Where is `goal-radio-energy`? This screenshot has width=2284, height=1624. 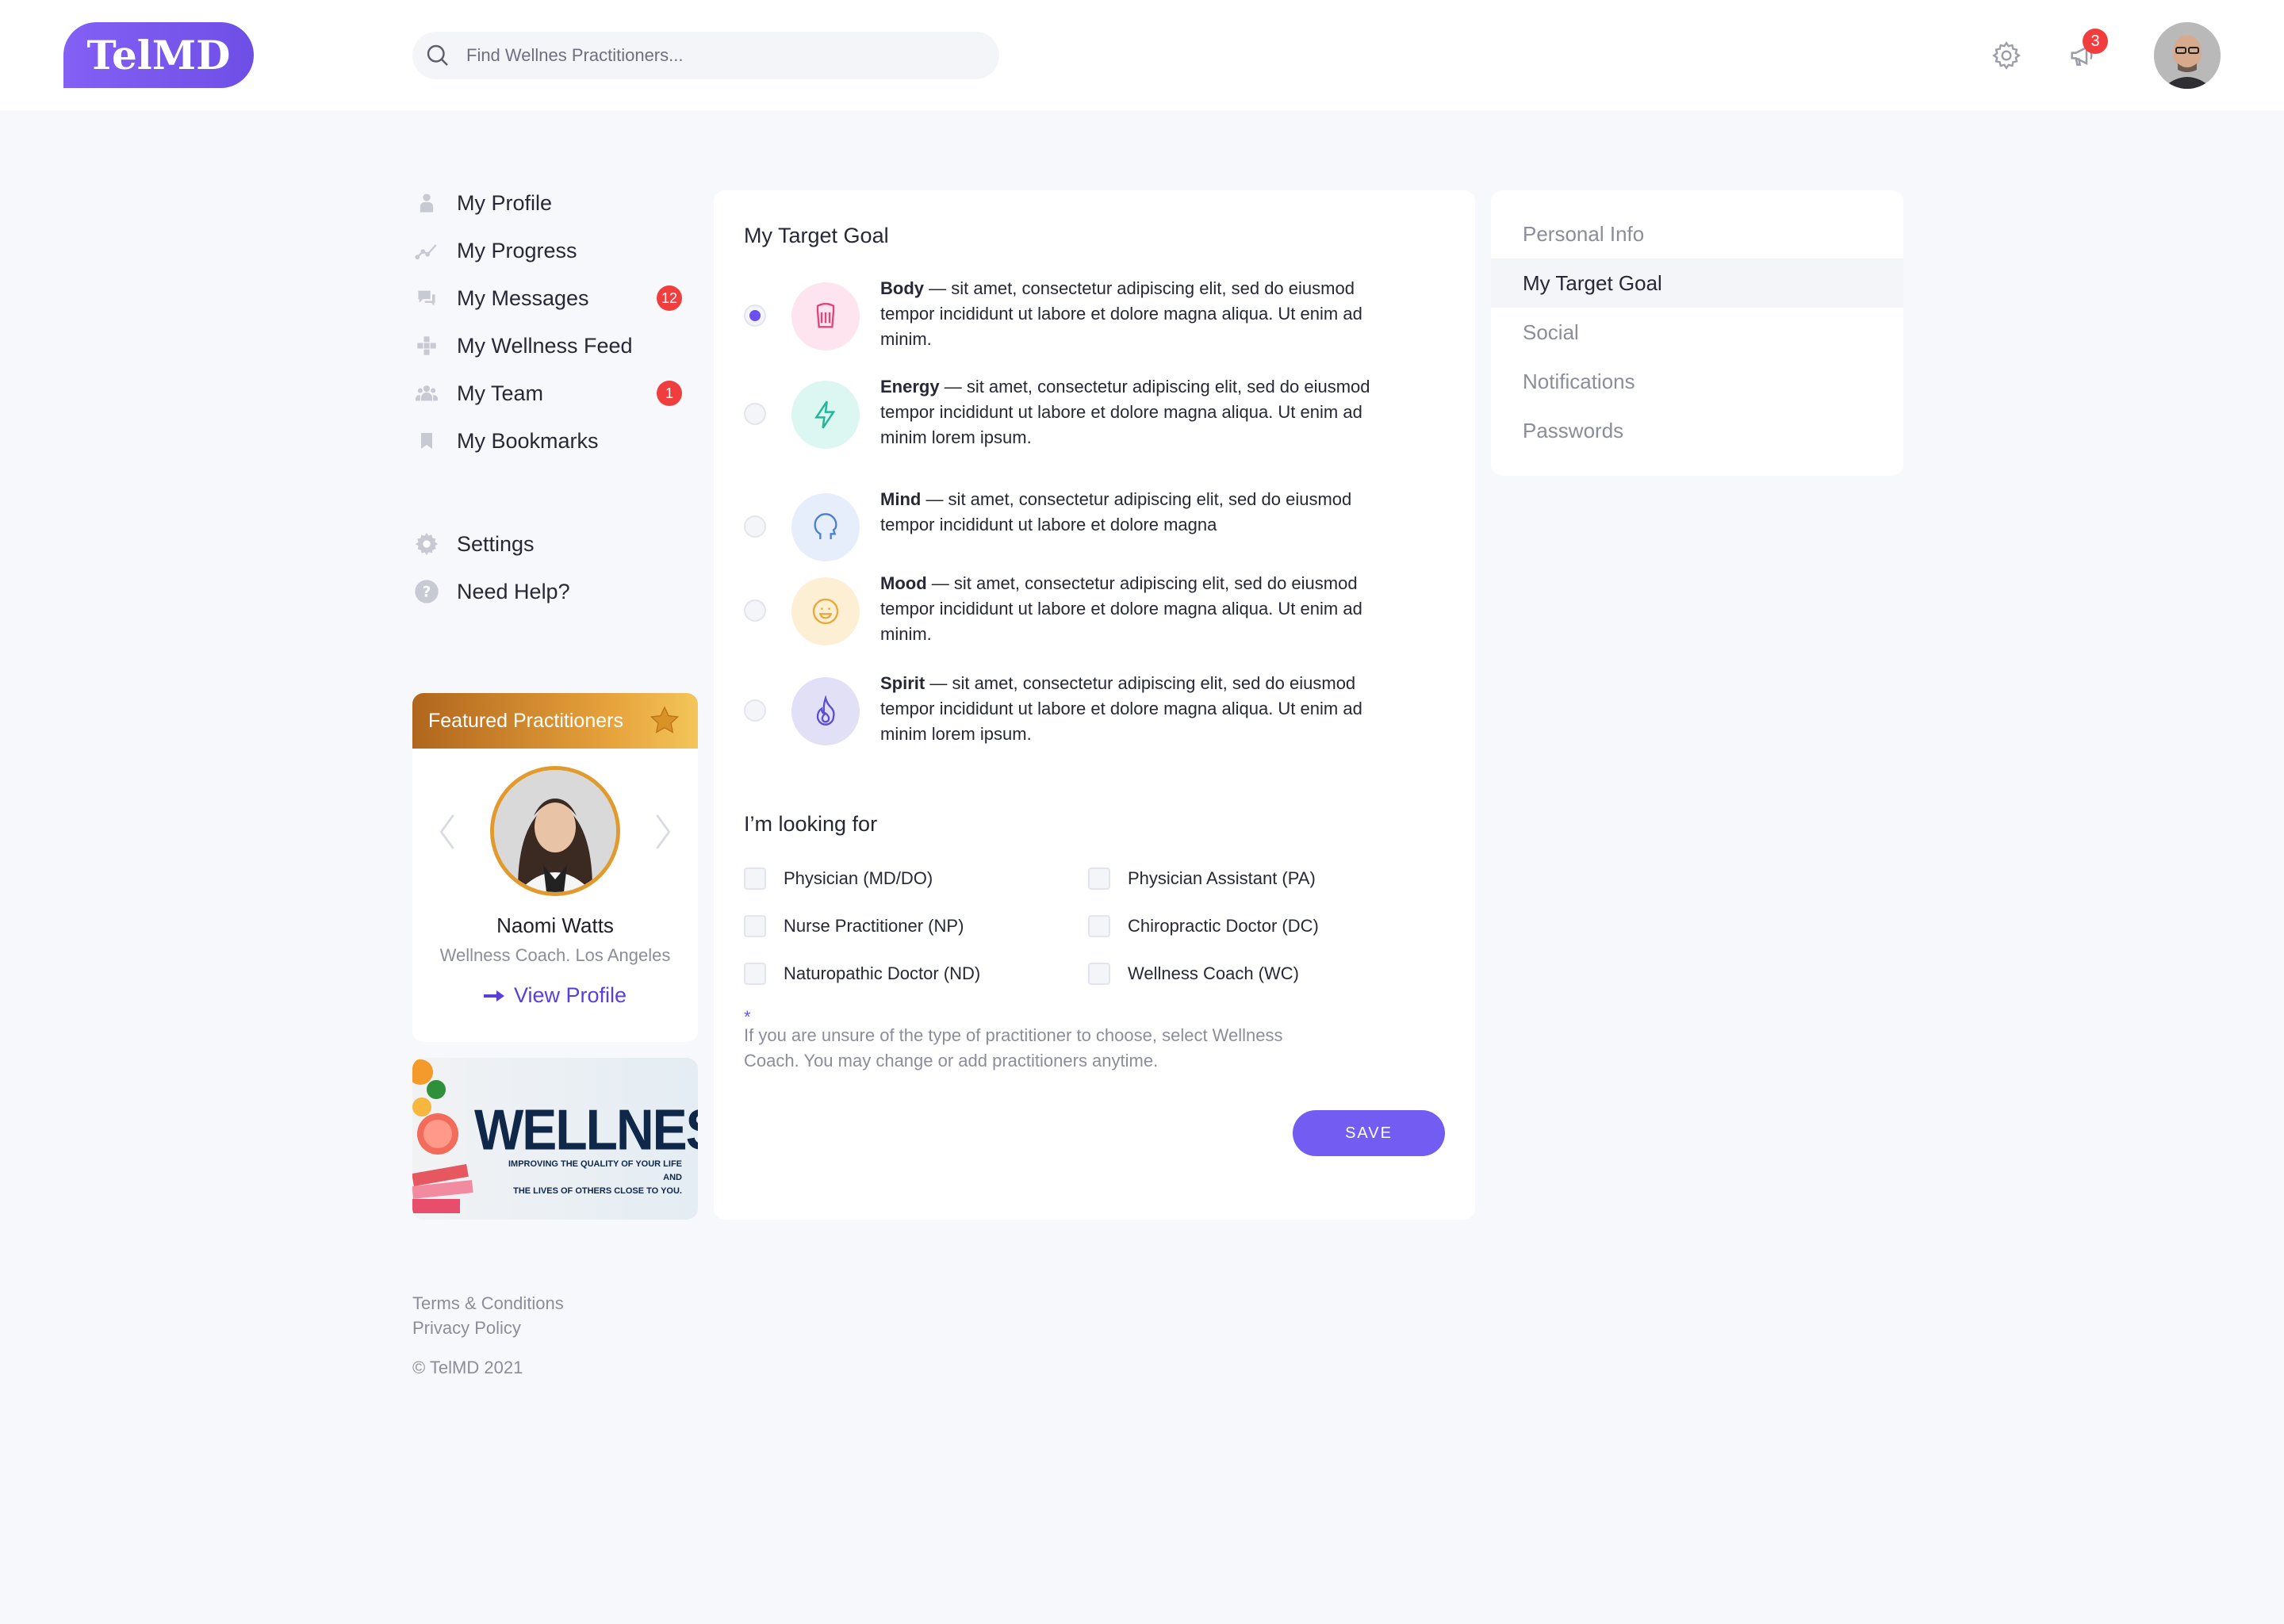 goal-radio-energy is located at coordinates (755, 414).